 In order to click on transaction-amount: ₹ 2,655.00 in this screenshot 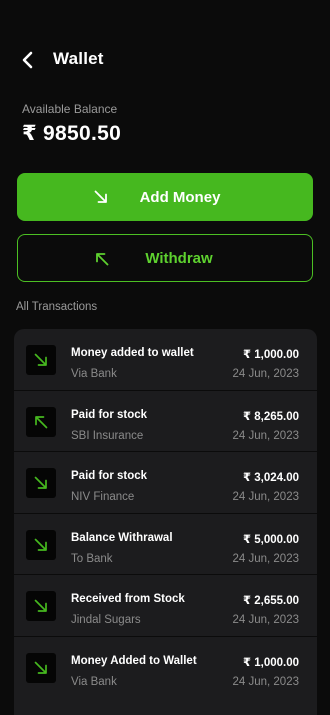, I will do `click(271, 601)`.